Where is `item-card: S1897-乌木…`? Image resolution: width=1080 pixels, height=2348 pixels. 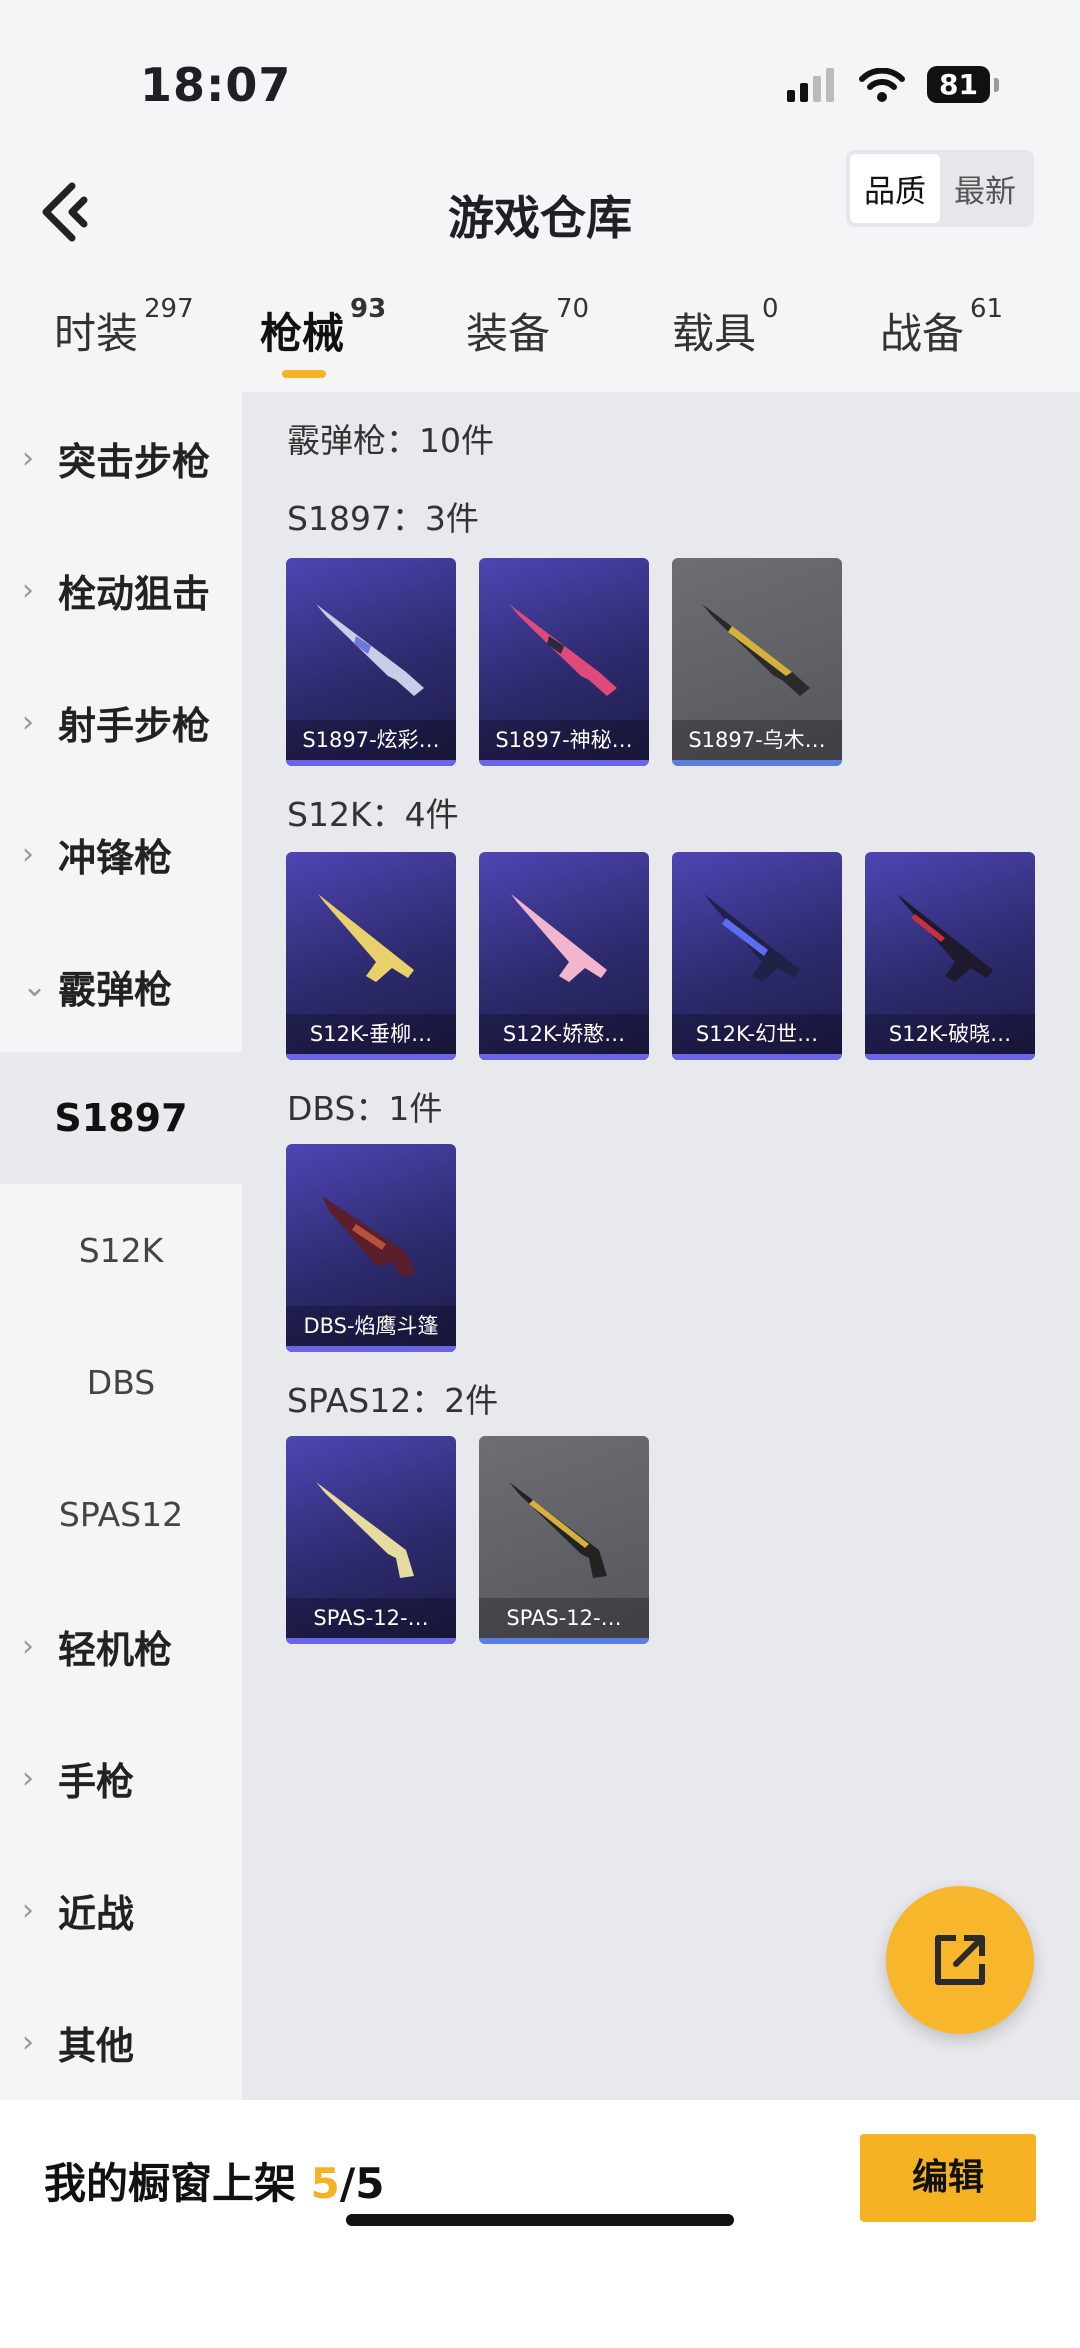
item-card: S1897-乌木… is located at coordinates (757, 662).